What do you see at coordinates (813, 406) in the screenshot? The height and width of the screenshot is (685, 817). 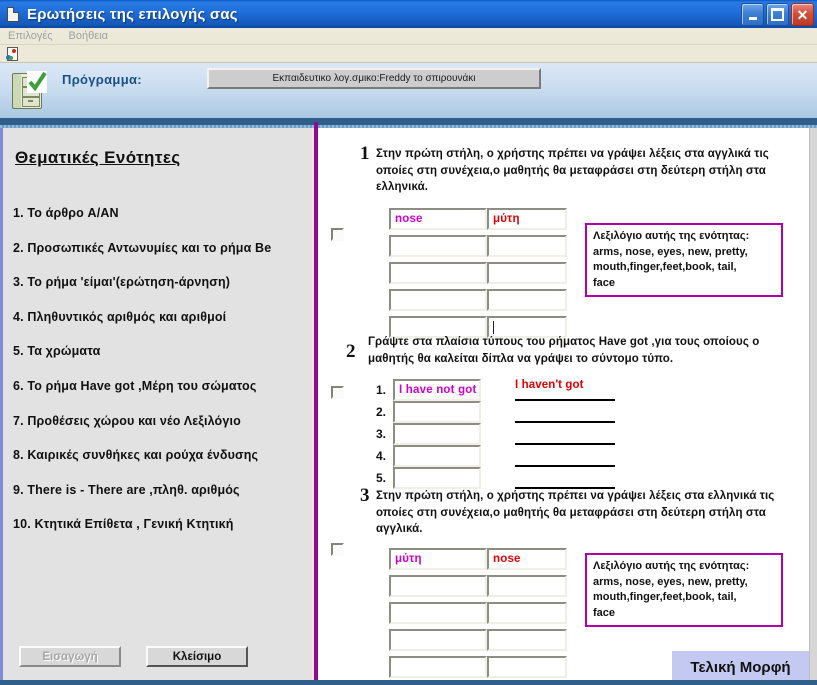 I see `main-panel-scrollbar` at bounding box center [813, 406].